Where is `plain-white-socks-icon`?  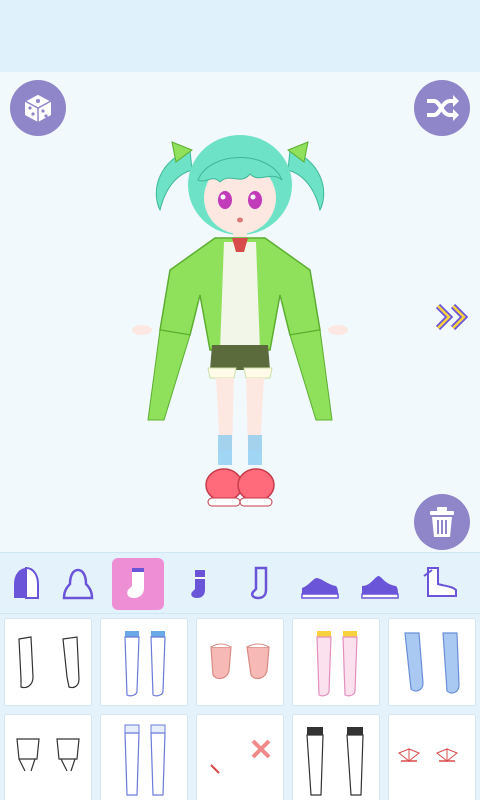 plain-white-socks-icon is located at coordinates (49, 662).